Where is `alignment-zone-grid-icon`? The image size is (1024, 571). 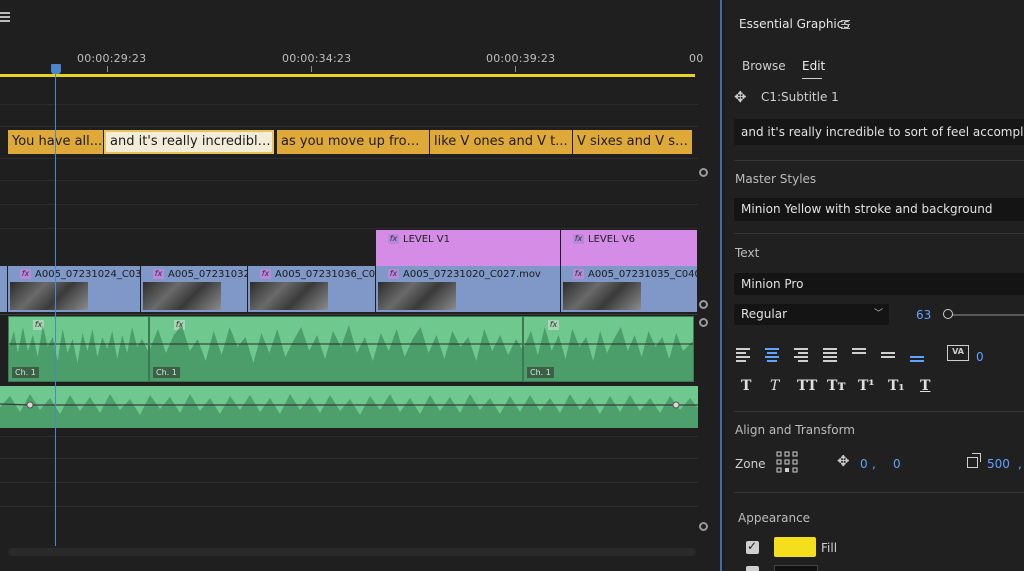 alignment-zone-grid-icon is located at coordinates (787, 462).